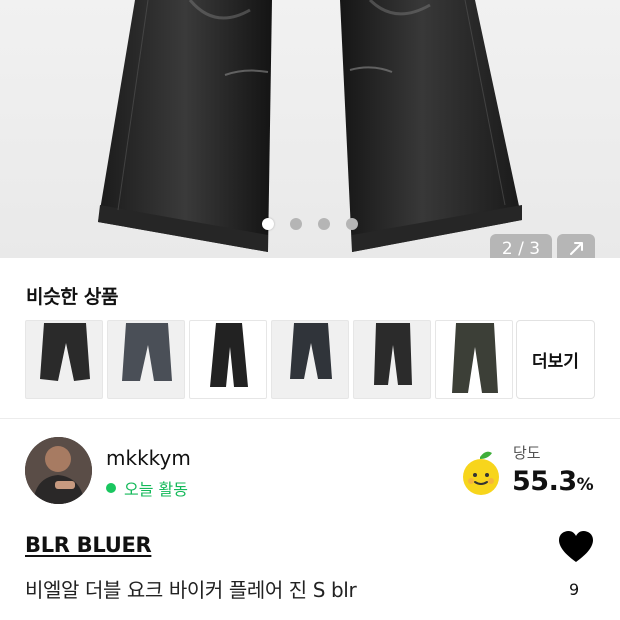  I want to click on heart-icon, so click(576, 547).